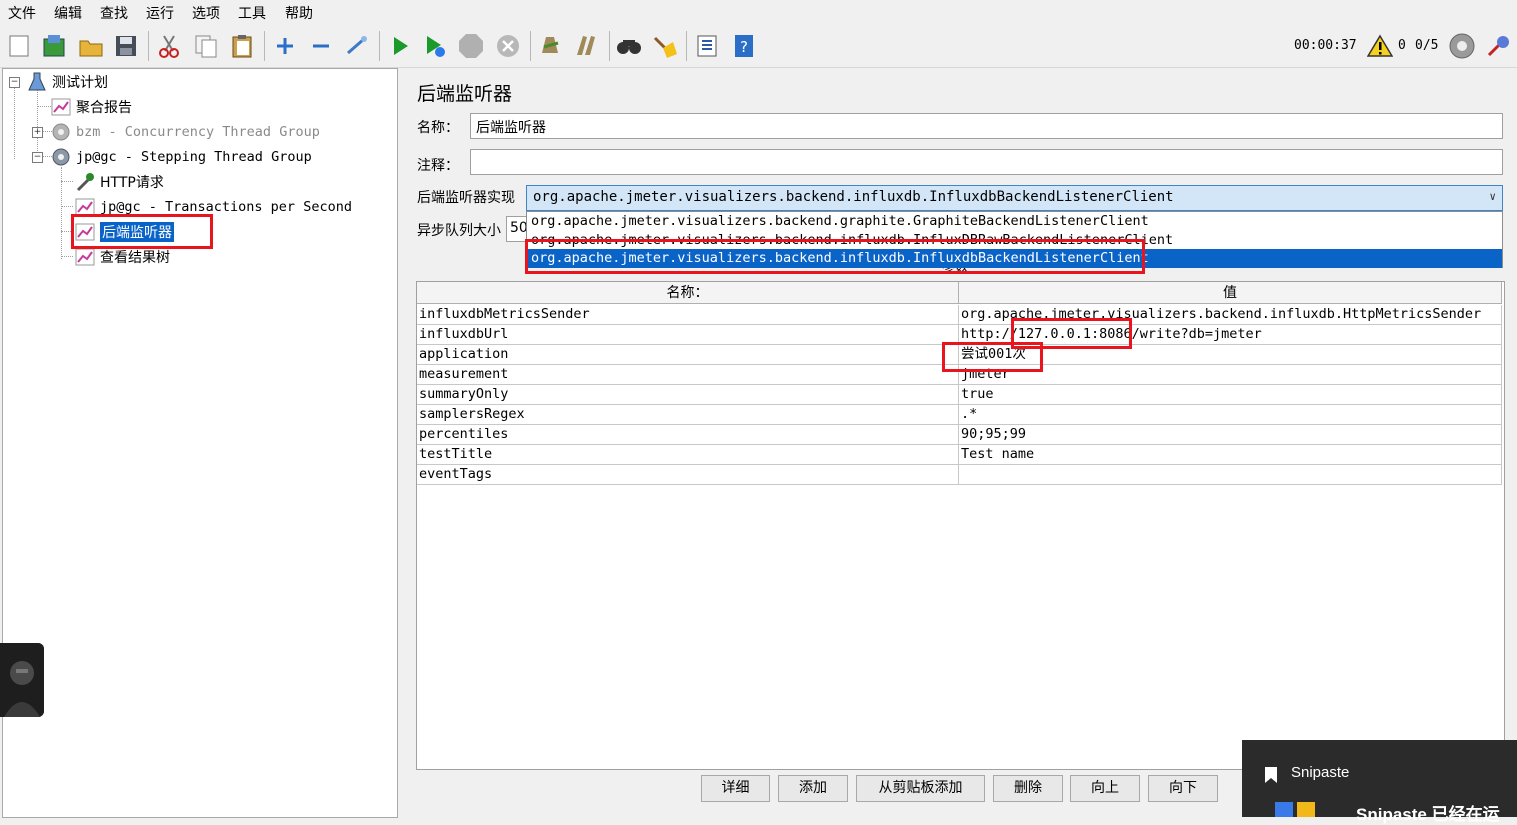 This screenshot has width=1517, height=825. I want to click on name-field: 后端监听器, so click(986, 126).